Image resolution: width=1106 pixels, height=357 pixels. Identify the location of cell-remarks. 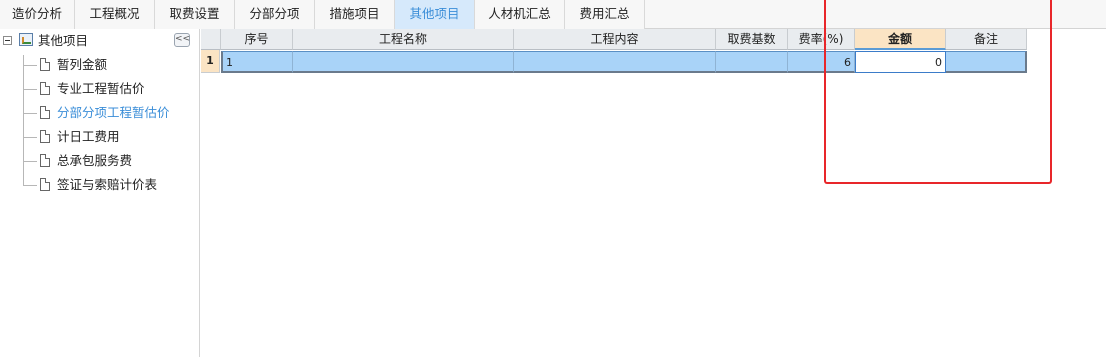
(986, 62).